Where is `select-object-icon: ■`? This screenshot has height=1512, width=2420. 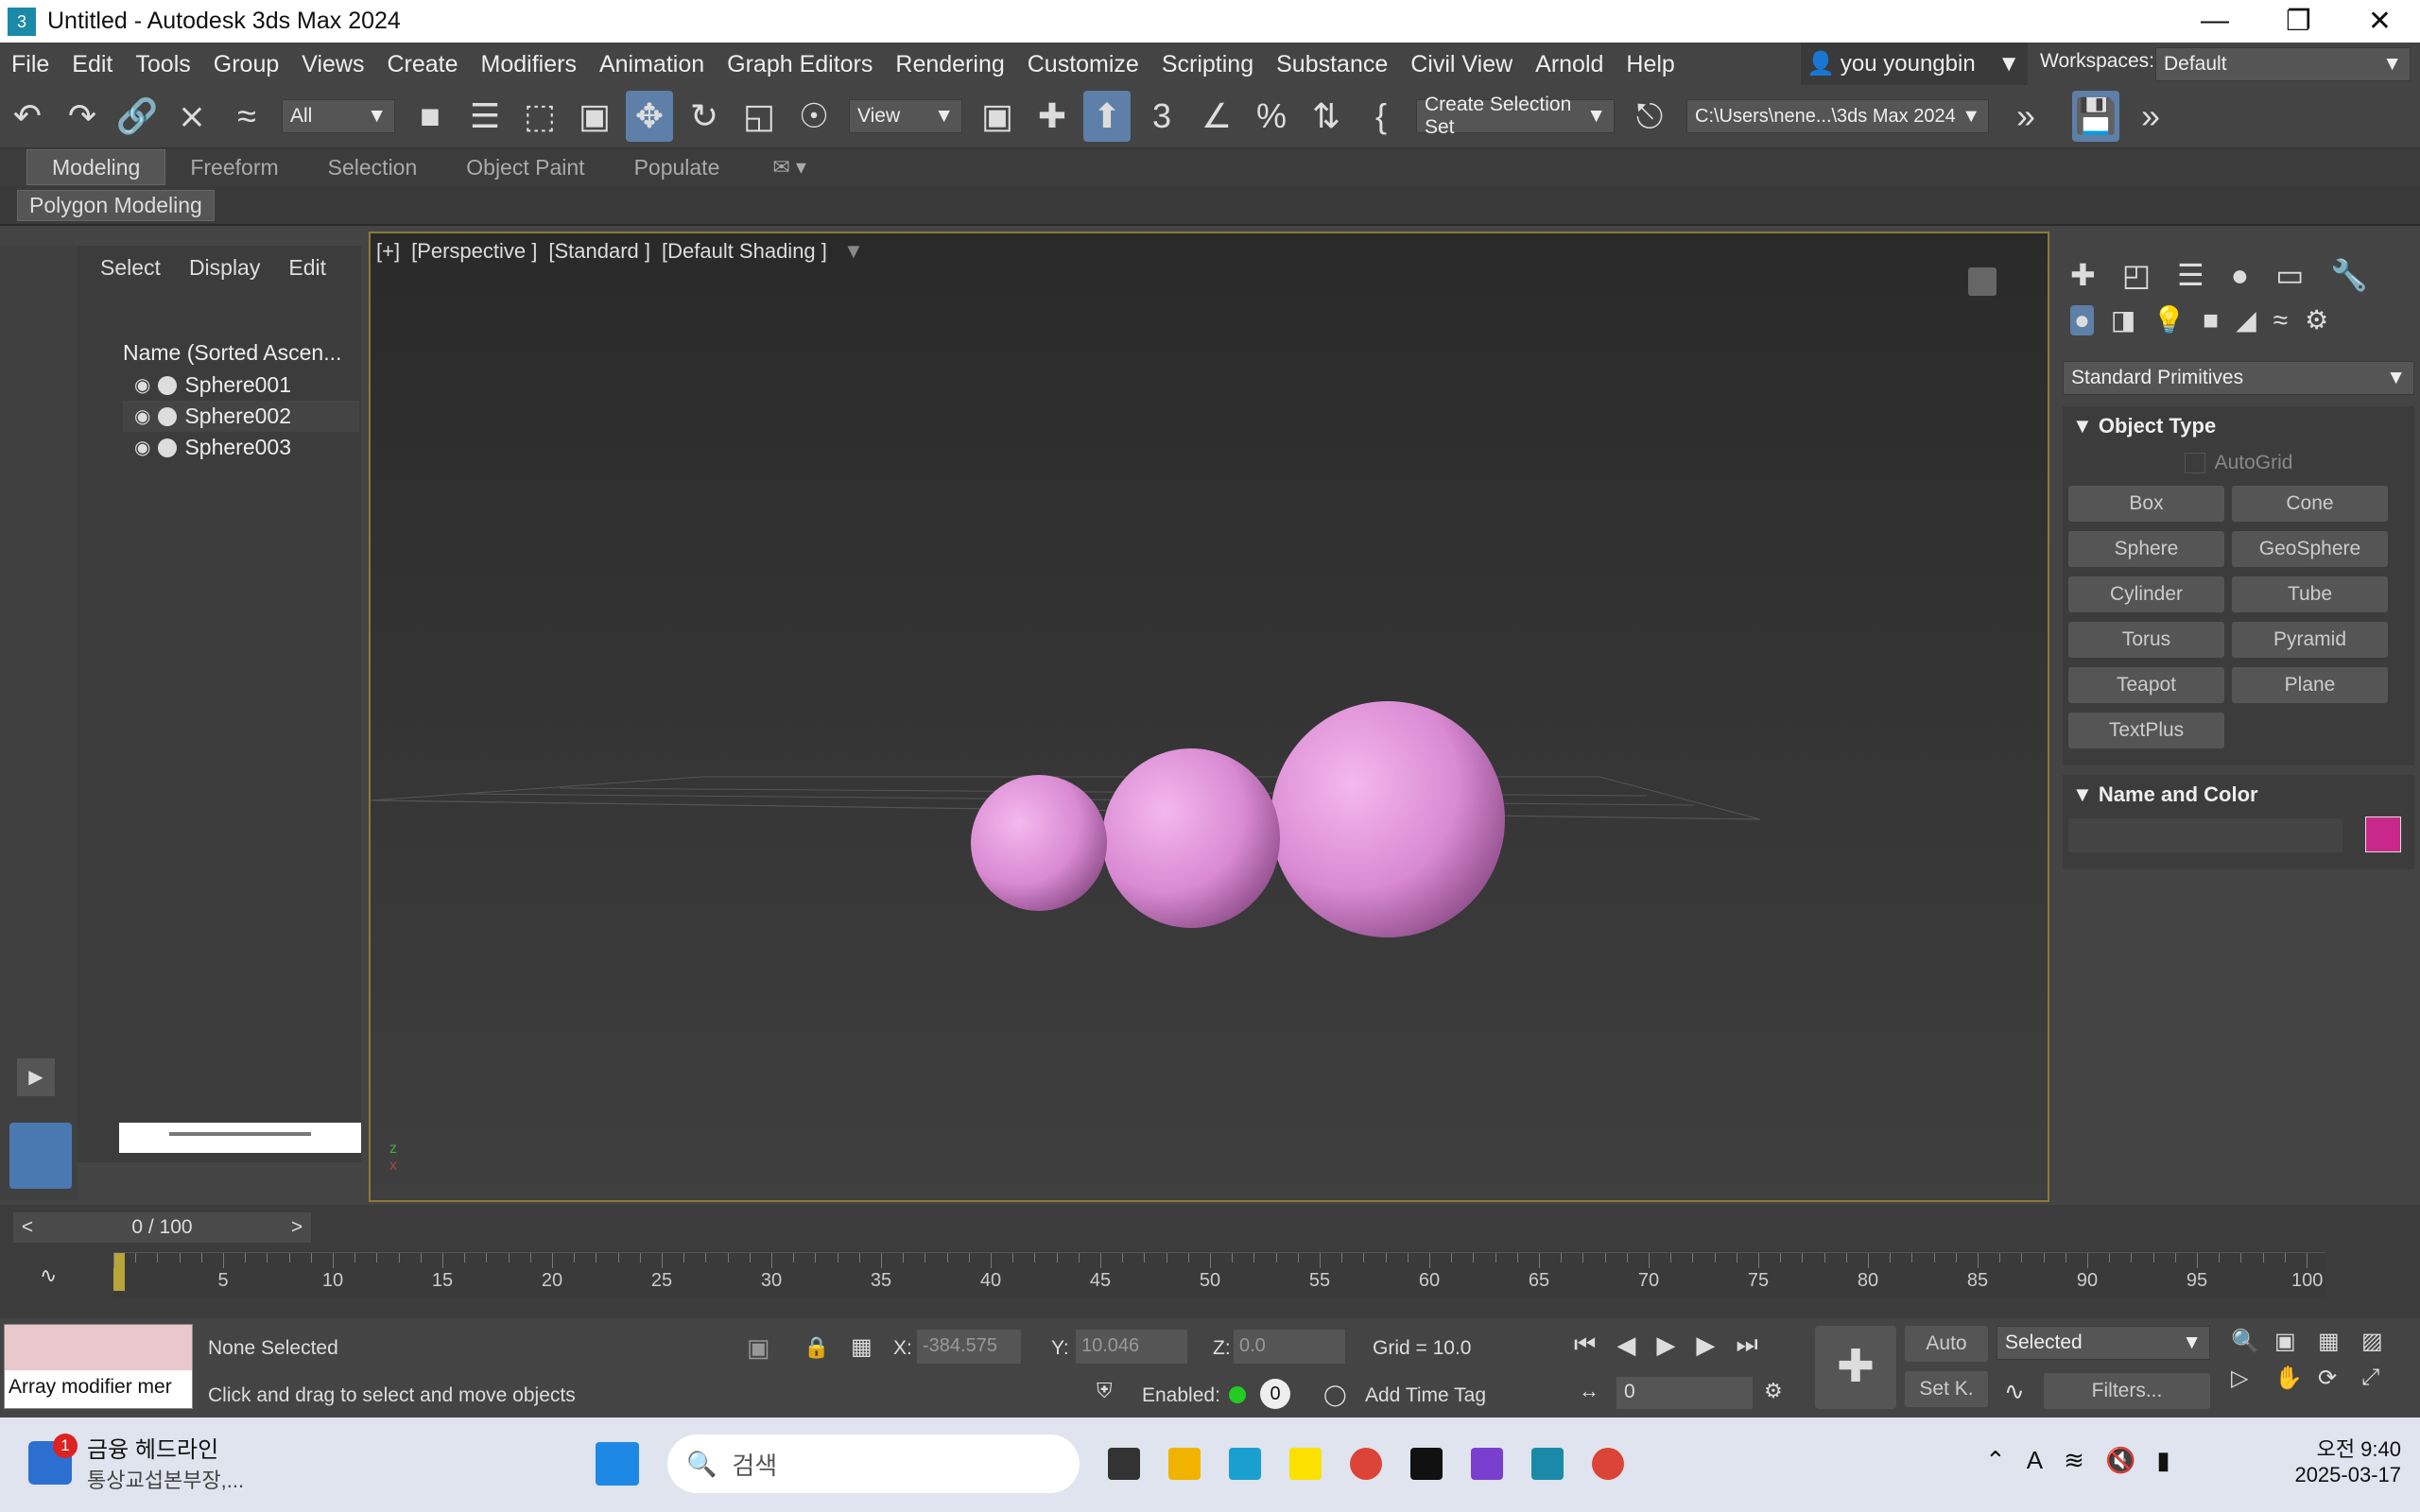
select-object-icon: ■ is located at coordinates (430, 116).